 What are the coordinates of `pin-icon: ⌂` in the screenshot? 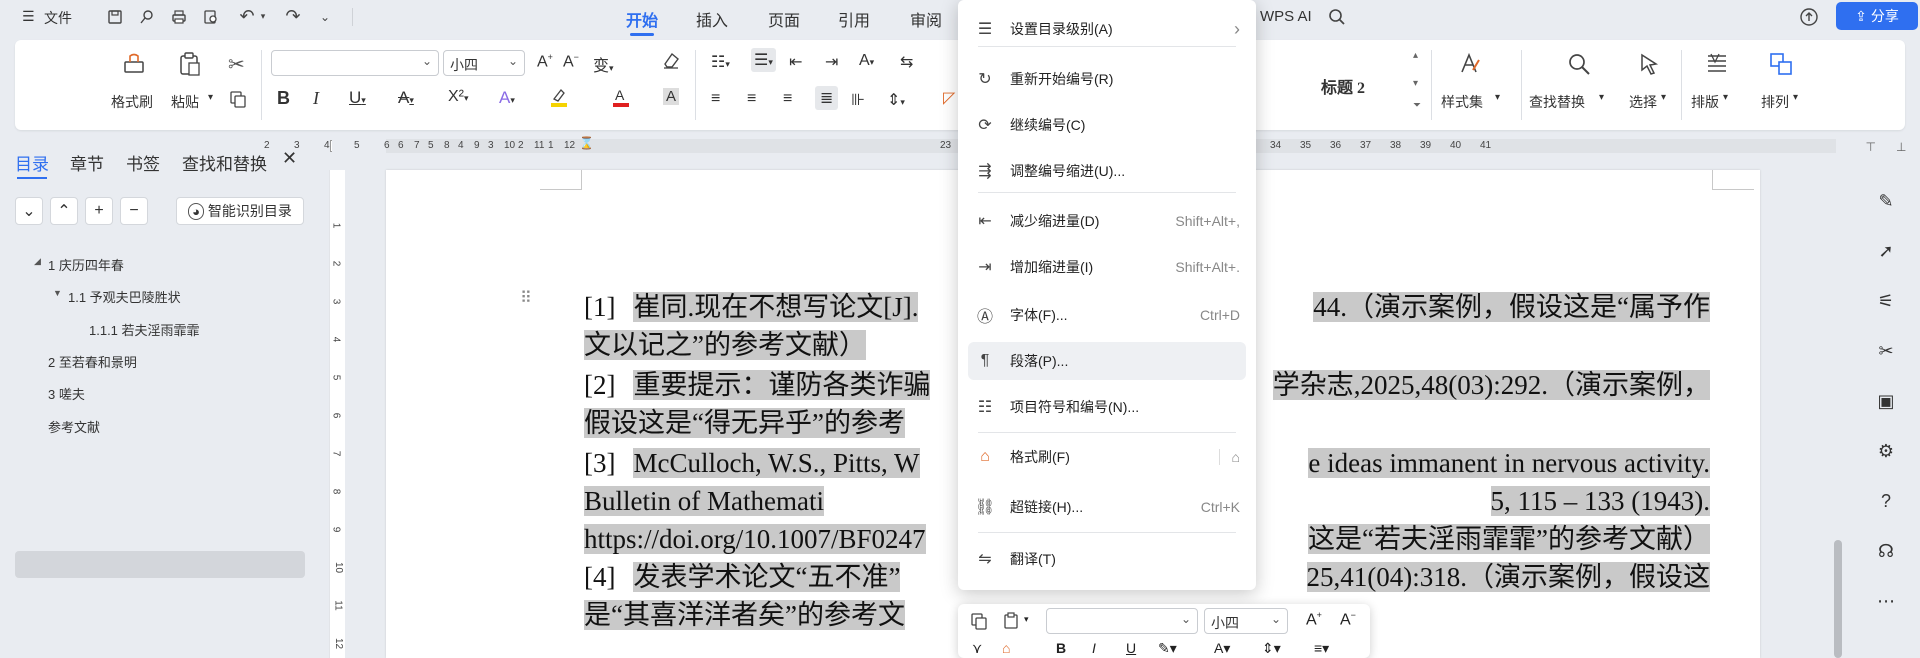 It's located at (1229, 457).